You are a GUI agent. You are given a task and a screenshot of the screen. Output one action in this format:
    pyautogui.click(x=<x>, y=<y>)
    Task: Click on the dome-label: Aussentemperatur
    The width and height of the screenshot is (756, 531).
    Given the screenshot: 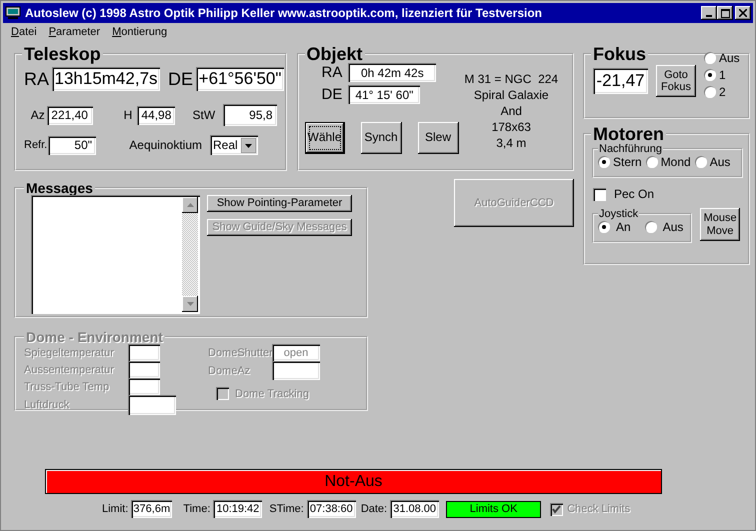 What is the action you would take?
    pyautogui.click(x=69, y=370)
    